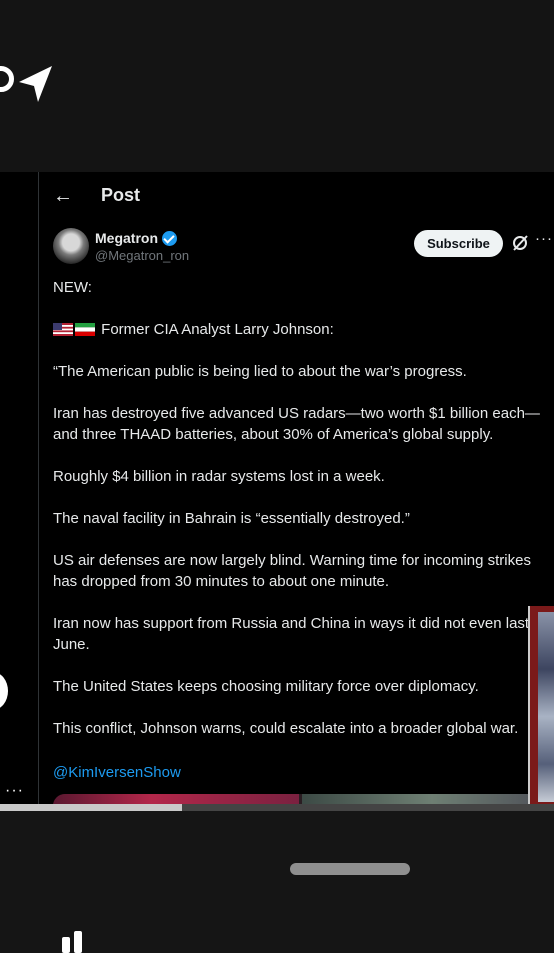 This screenshot has width=554, height=953. I want to click on grok-icon, so click(520, 243).